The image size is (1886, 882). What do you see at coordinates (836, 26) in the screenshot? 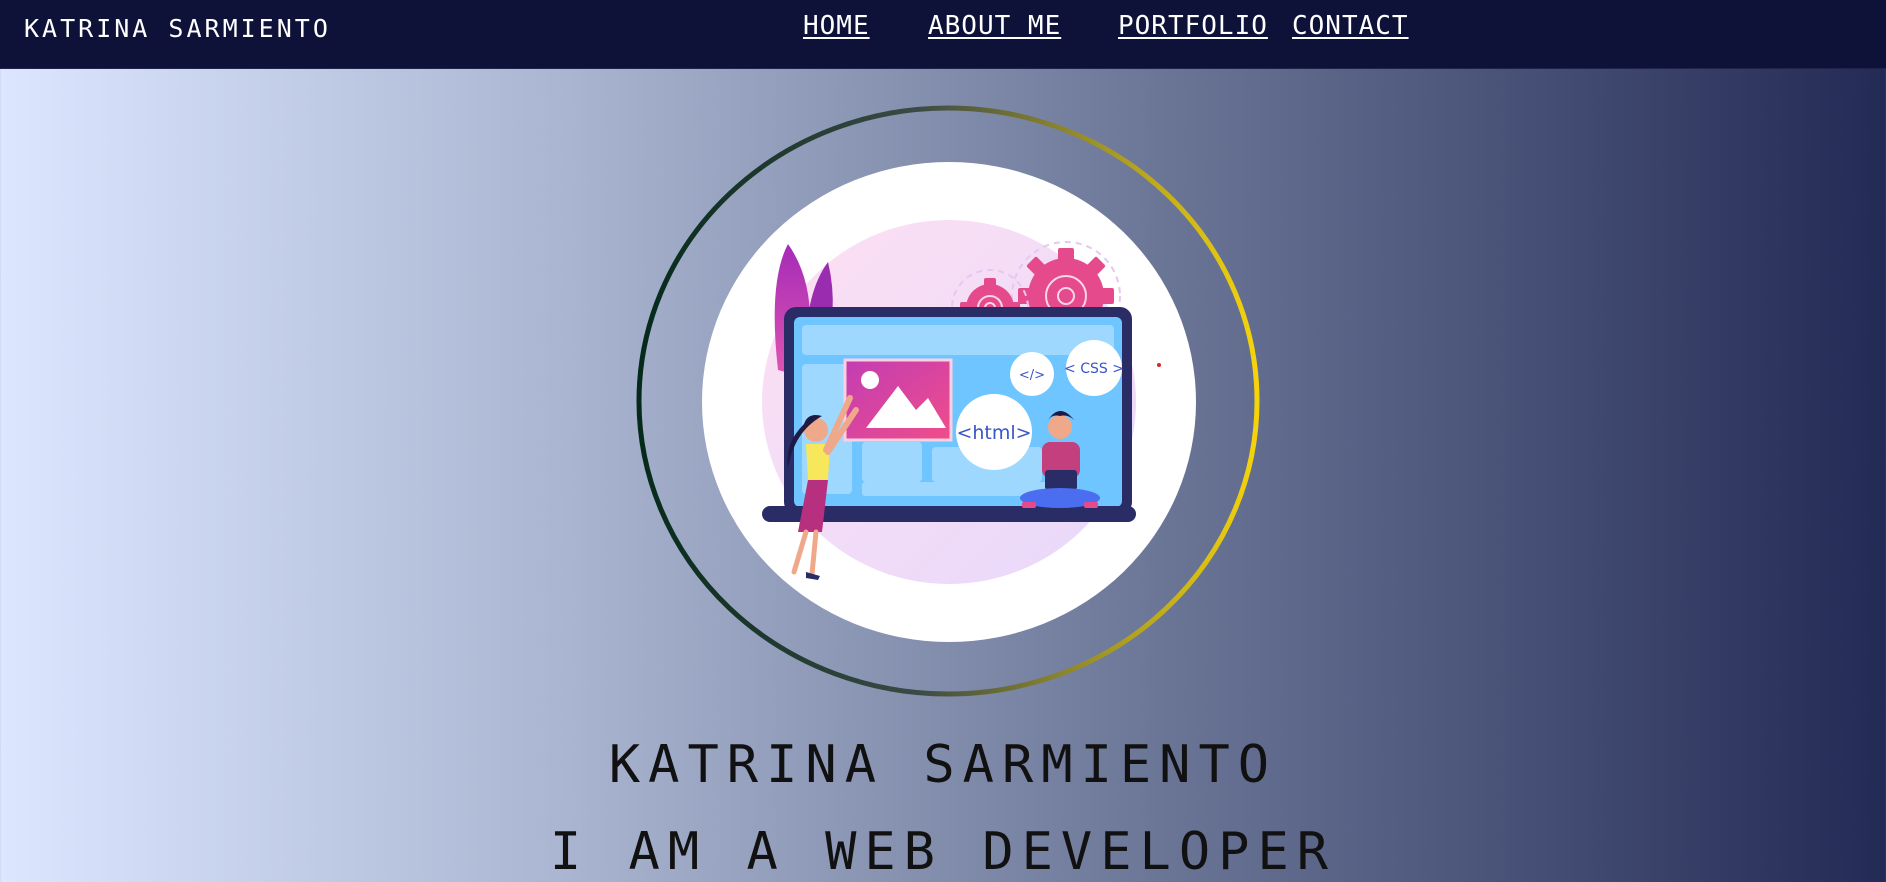
I see `nav-home-link: Home` at bounding box center [836, 26].